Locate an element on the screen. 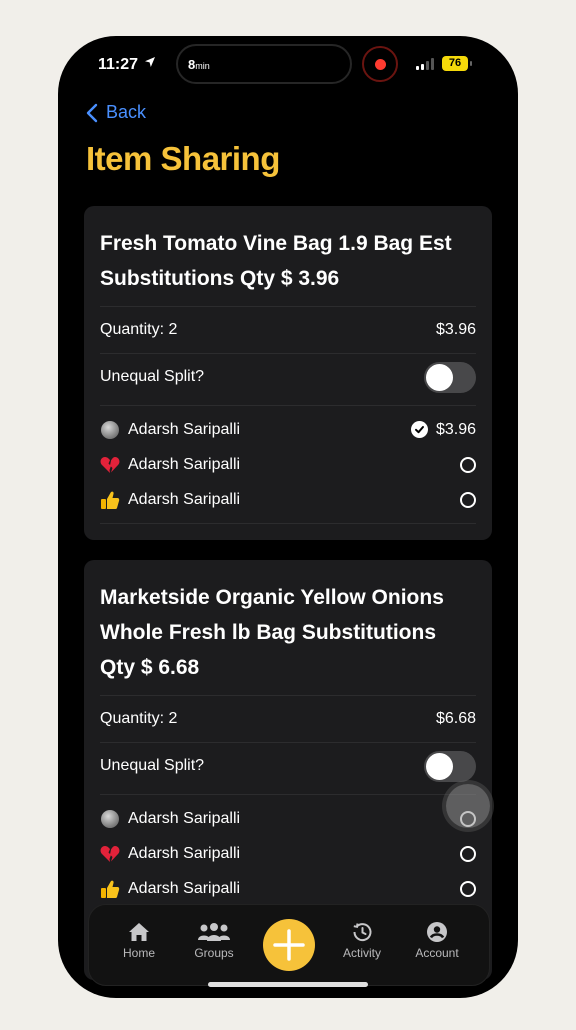  cellular-signal-icon is located at coordinates (426, 64).